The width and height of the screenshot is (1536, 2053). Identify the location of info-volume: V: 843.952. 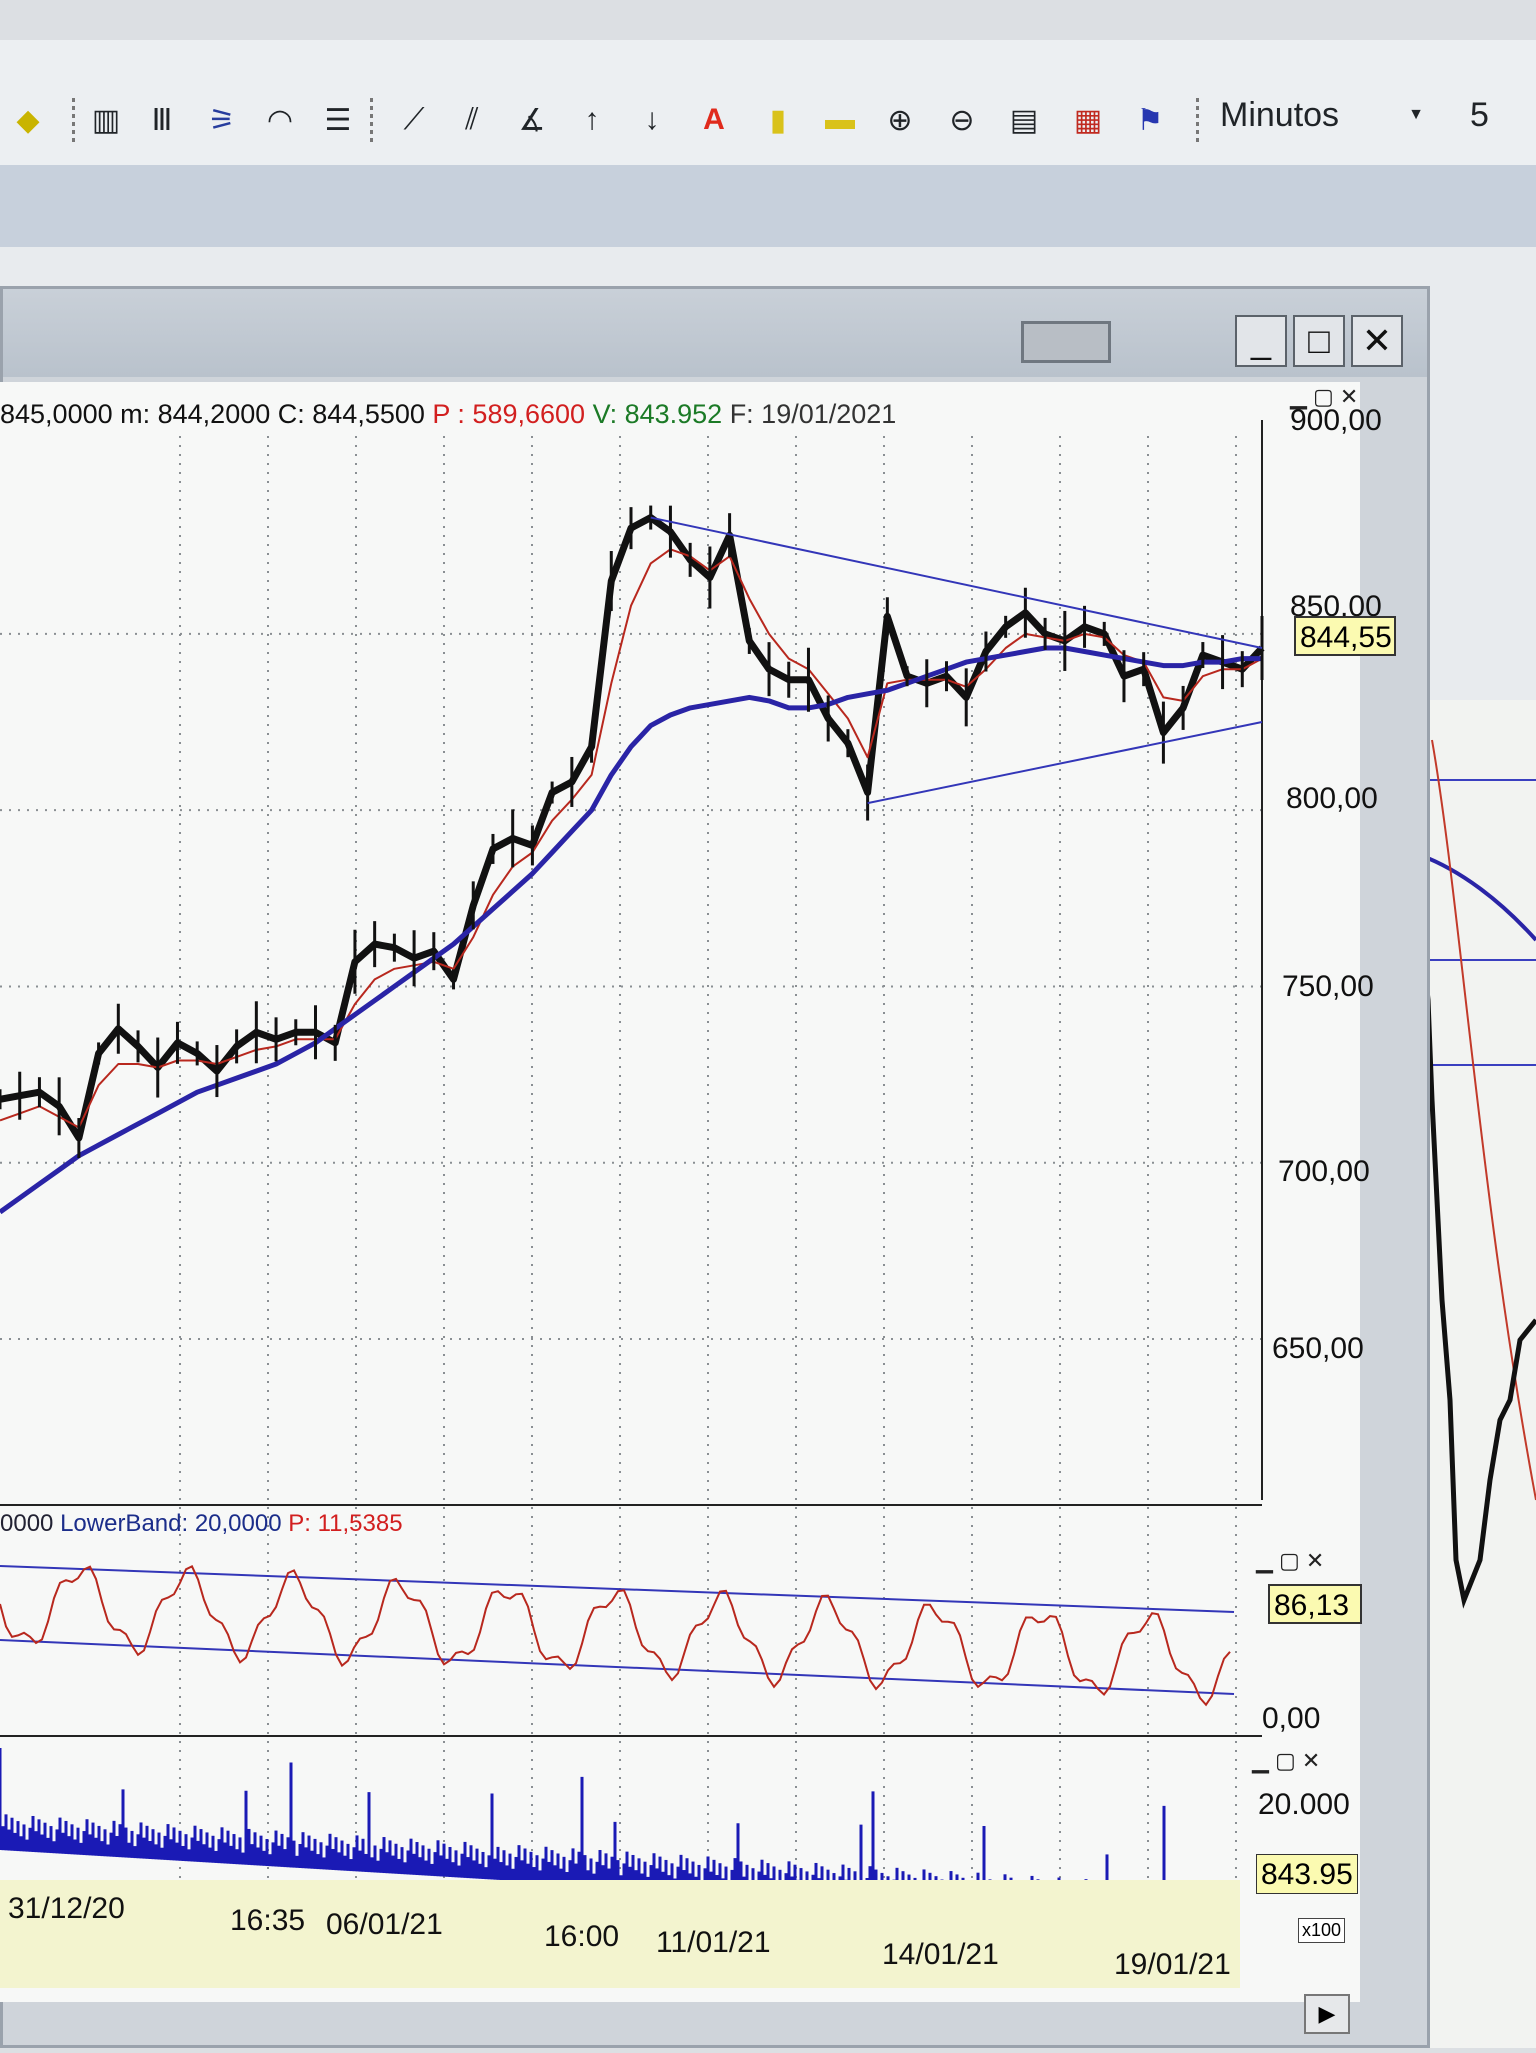
(657, 414).